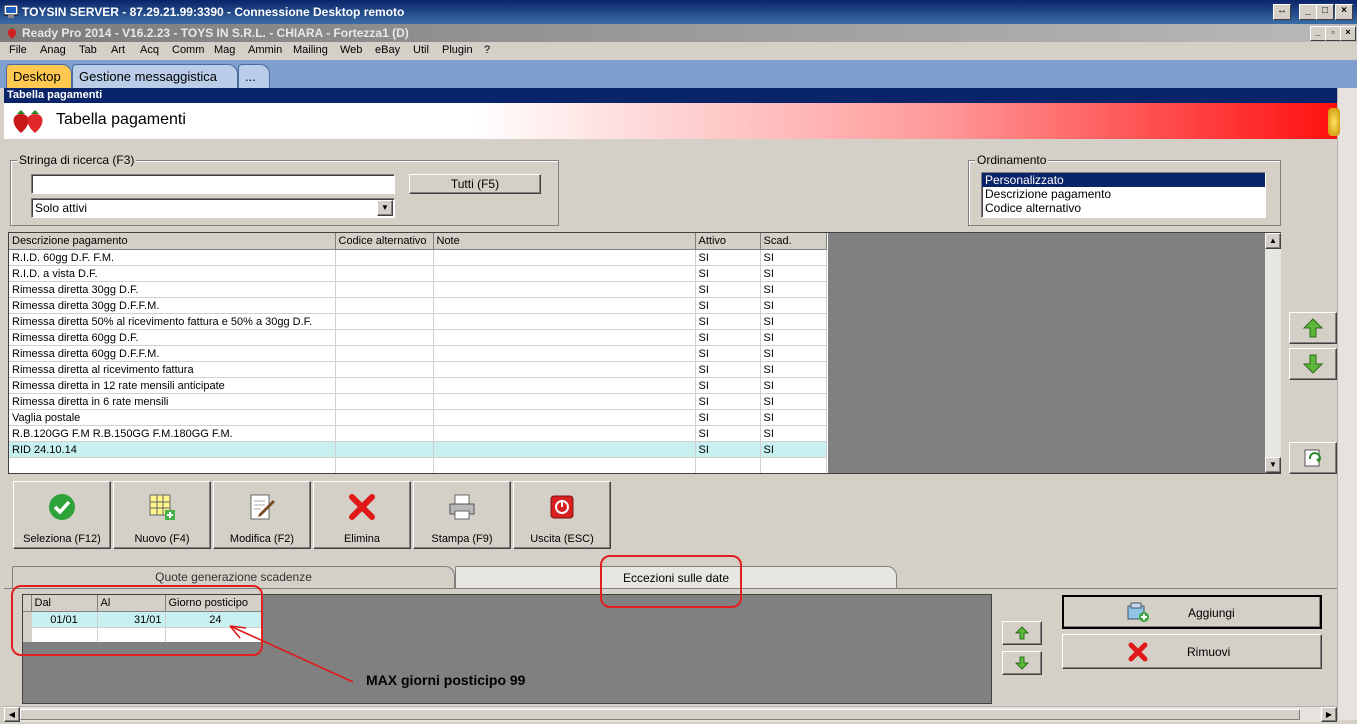 The height and width of the screenshot is (724, 1357). I want to click on exception-down-button, so click(1022, 663).